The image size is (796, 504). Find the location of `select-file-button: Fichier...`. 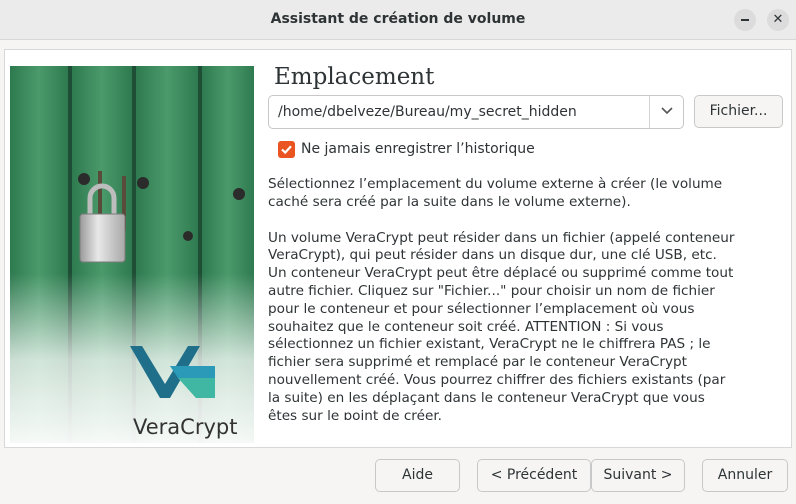

select-file-button: Fichier... is located at coordinates (738, 111).